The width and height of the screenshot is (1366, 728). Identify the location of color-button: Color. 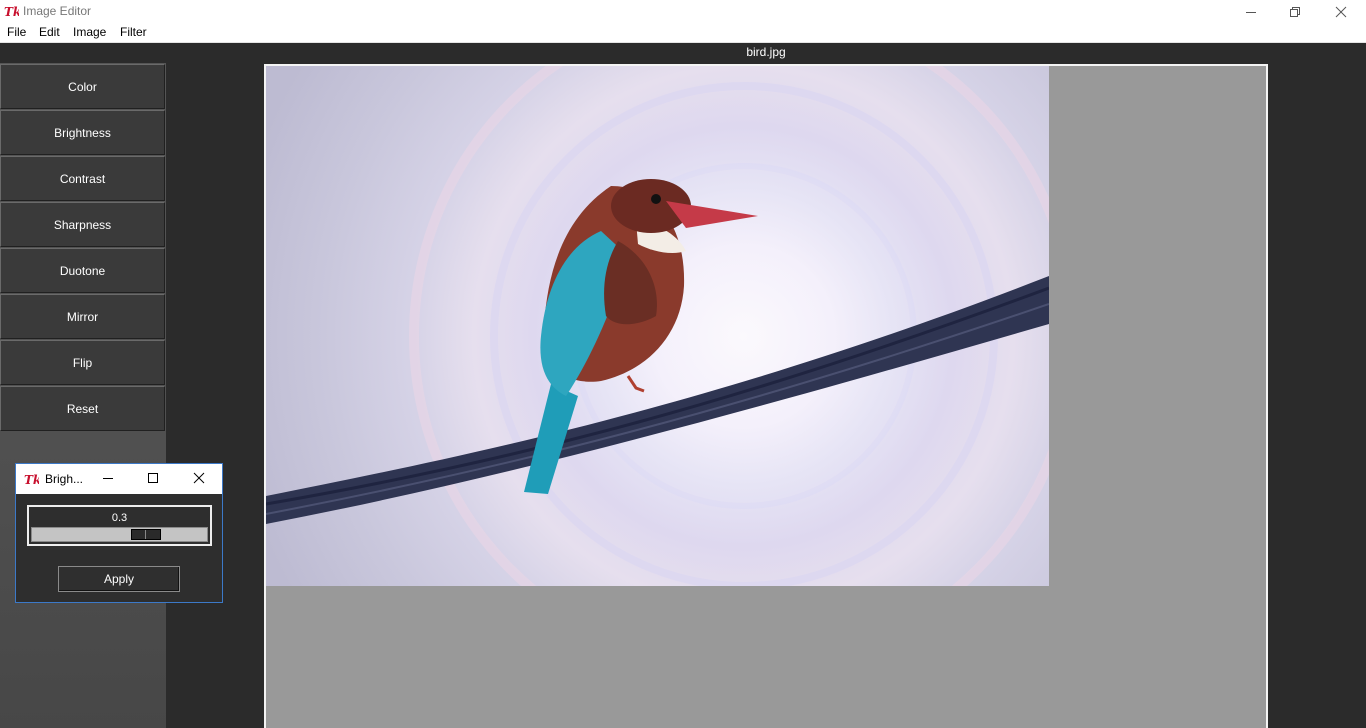
(82, 86).